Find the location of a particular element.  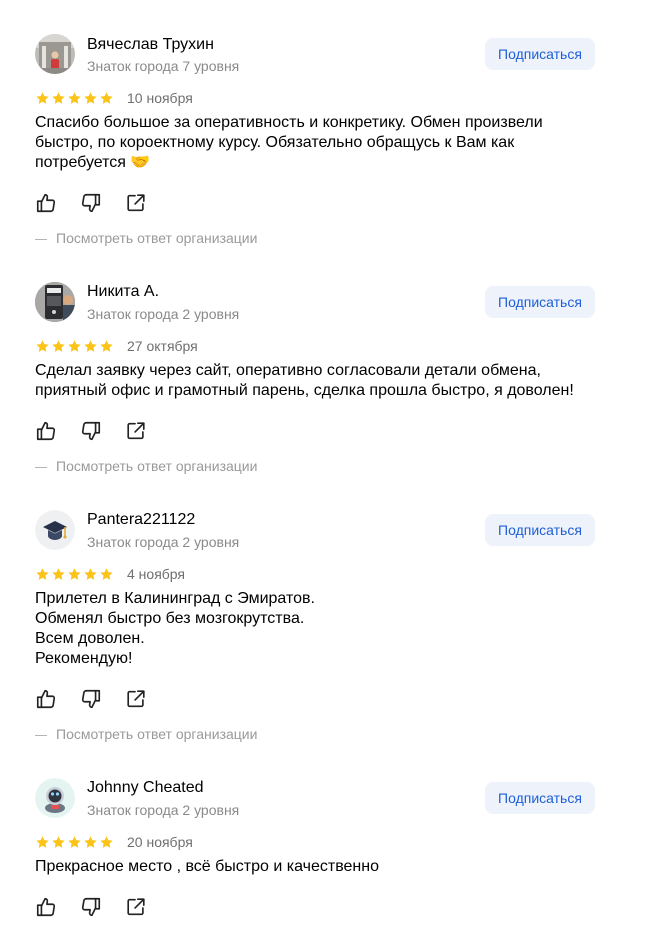

review-date: 20 ноября is located at coordinates (160, 842).